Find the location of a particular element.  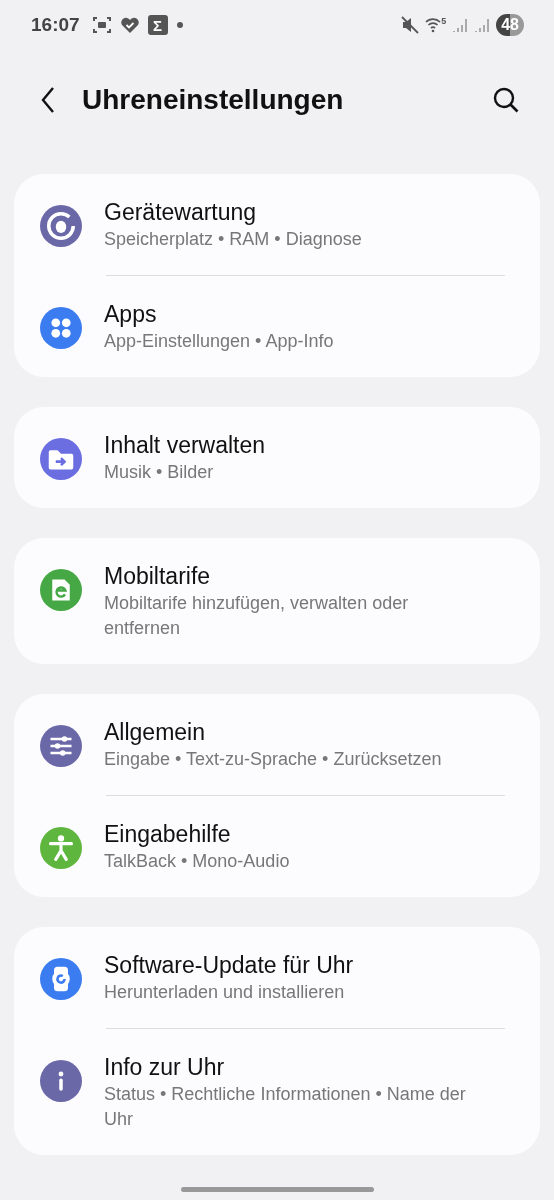

wifi-icon is located at coordinates (433, 25).